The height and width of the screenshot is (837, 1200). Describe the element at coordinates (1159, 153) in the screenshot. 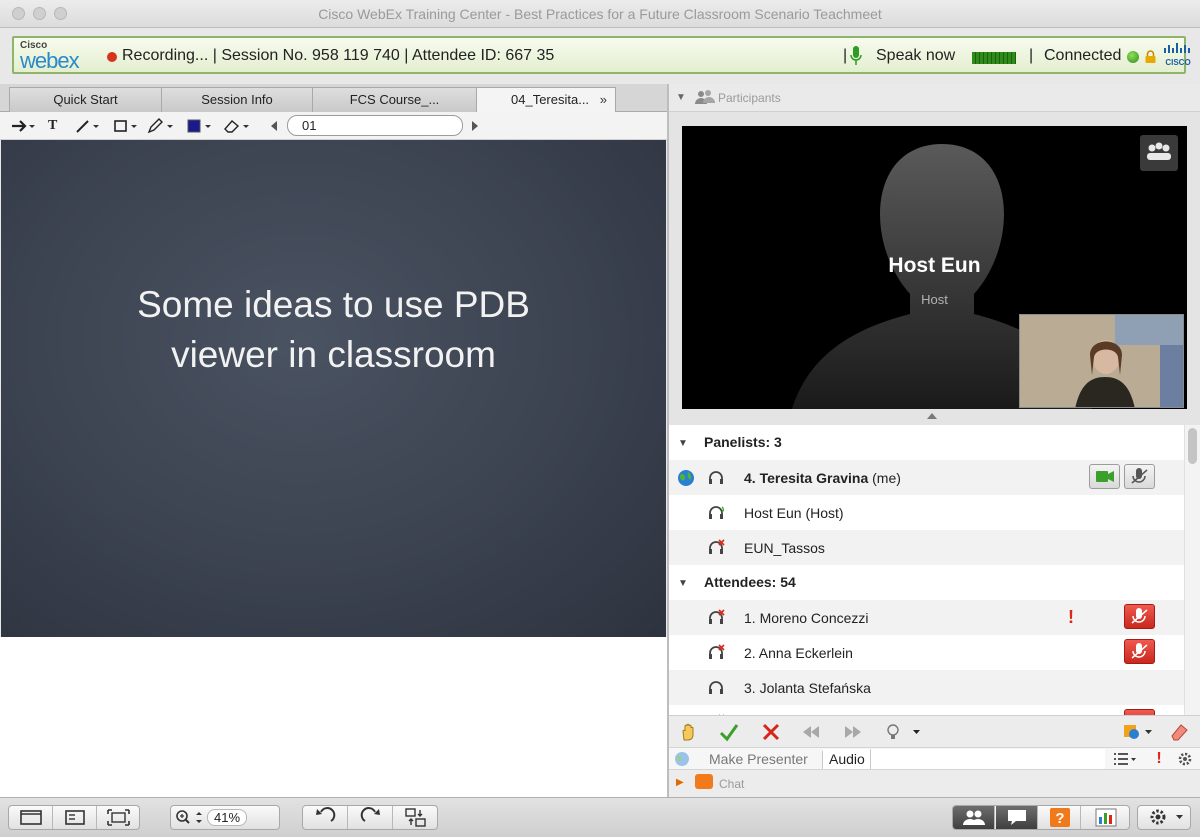

I see `video-layout-button` at that location.